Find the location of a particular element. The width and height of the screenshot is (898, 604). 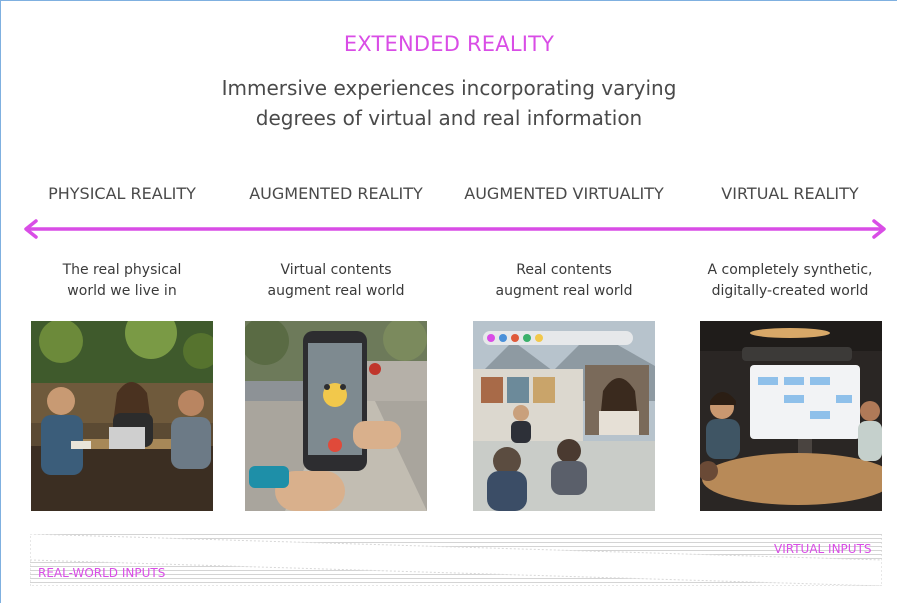

desc-physical-reality: The real physical world we live in is located at coordinates (122, 280).